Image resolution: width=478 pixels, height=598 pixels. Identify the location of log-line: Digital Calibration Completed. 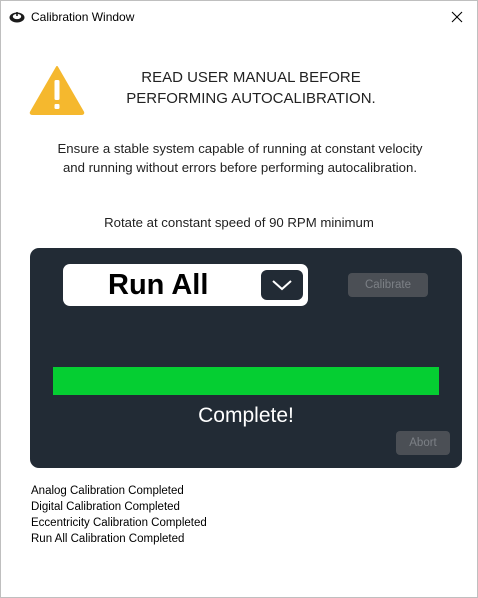
(105, 507).